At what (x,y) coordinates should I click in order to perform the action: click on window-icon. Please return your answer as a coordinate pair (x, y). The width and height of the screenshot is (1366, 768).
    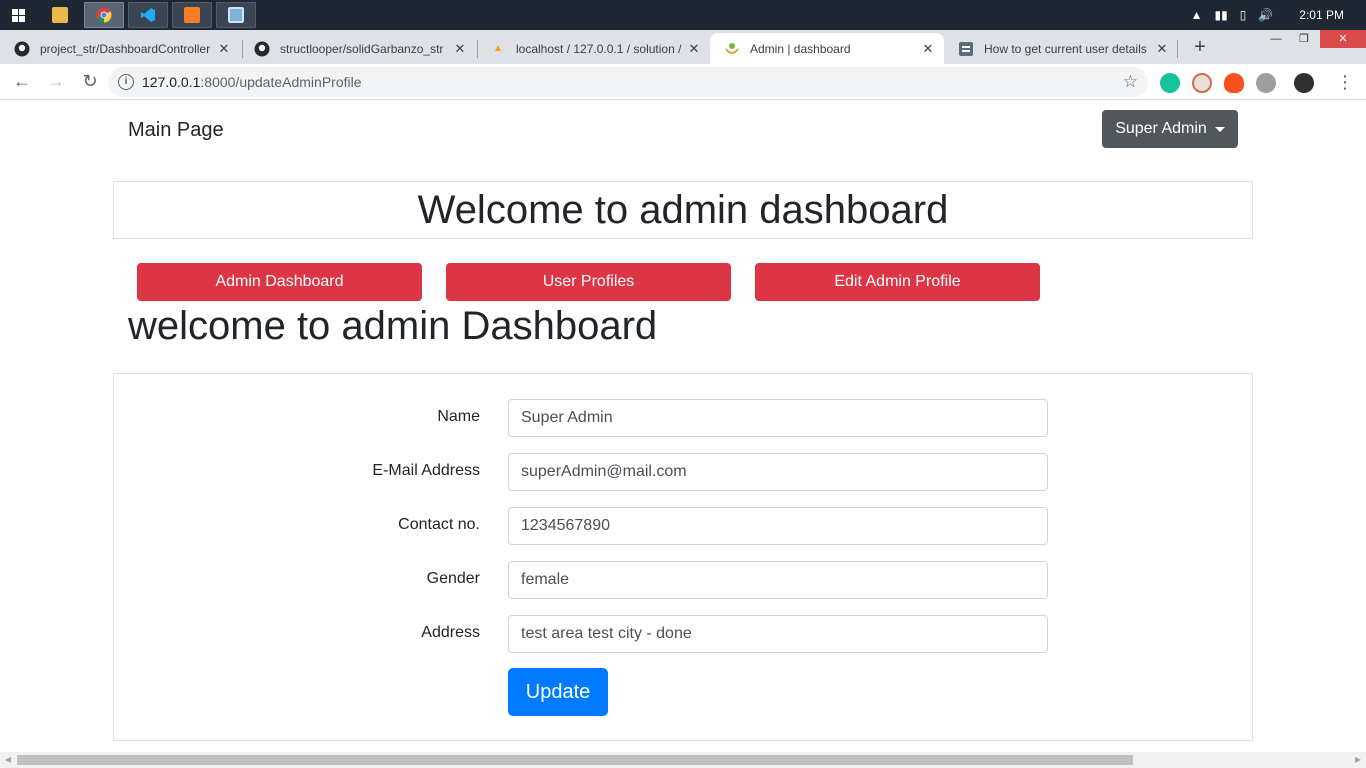
    Looking at the image, I should click on (236, 15).